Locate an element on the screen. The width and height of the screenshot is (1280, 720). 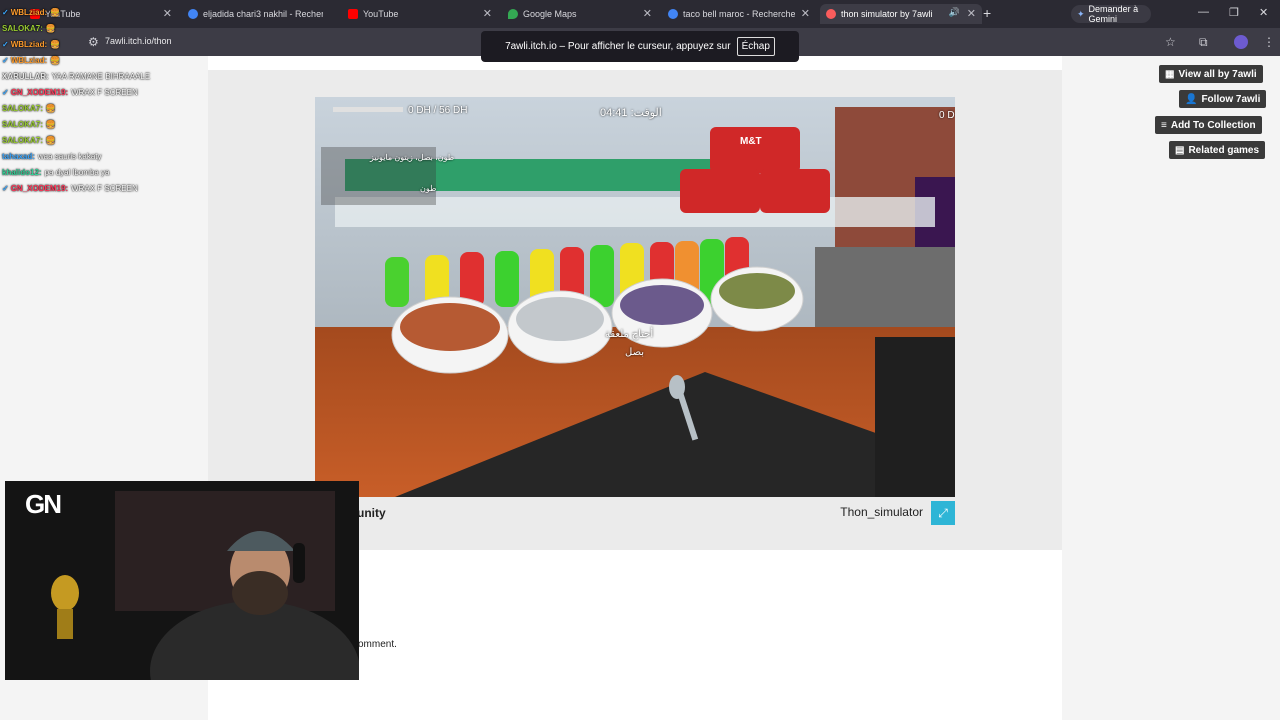
tab-title: eljadida chari3 nakhil - Recherche is located at coordinates (263, 14).